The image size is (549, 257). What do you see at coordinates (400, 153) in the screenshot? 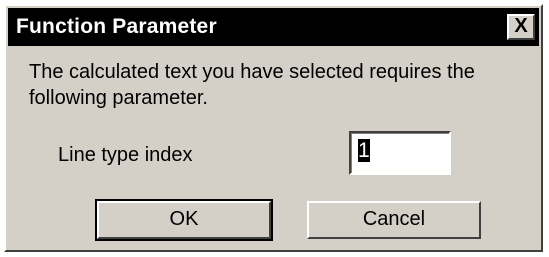
I see `line-type-index-input: 1` at bounding box center [400, 153].